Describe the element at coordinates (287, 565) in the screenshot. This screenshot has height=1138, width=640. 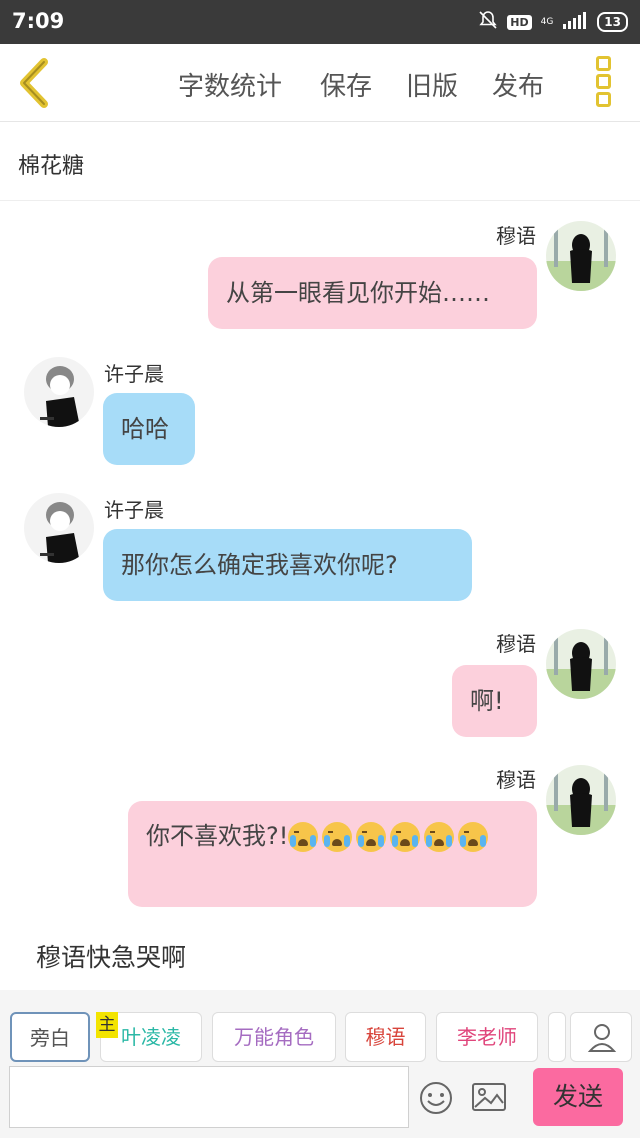
I see `message-bubble: 那你怎么确定我喜欢你呢?` at that location.